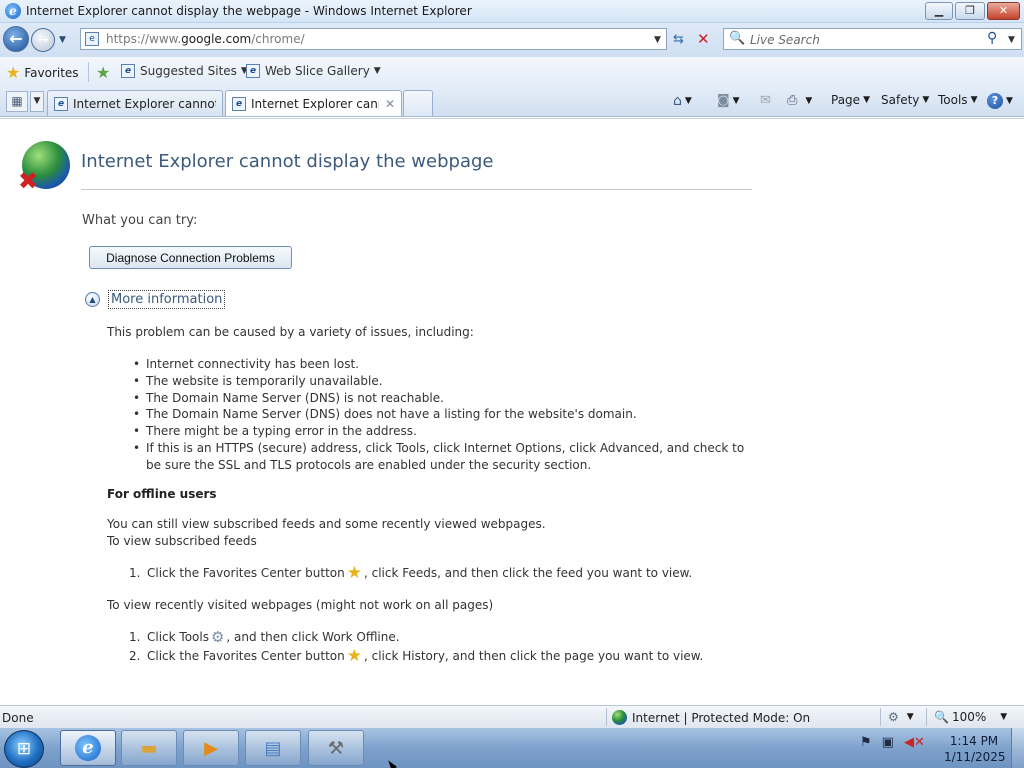 The width and height of the screenshot is (1024, 768). What do you see at coordinates (205, 39) in the screenshot?
I see `url-text: https://www.google.com/chrome/` at bounding box center [205, 39].